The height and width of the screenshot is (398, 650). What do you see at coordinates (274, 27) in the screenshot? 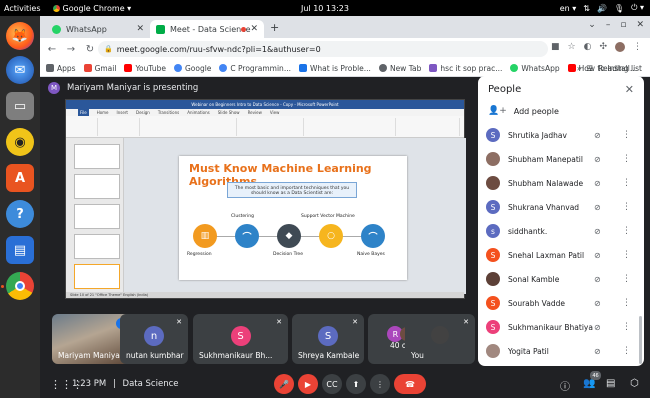
I see `new-tab-button: +` at bounding box center [274, 27].